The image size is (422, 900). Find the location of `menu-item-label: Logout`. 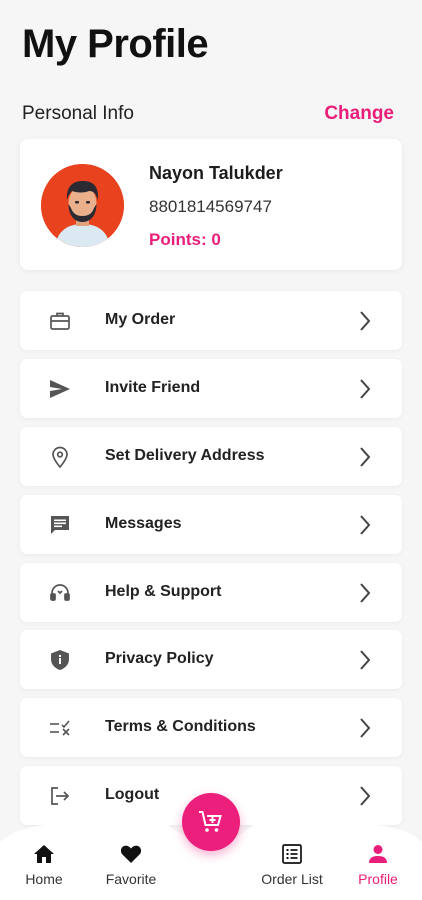

menu-item-label: Logout is located at coordinates (132, 794).